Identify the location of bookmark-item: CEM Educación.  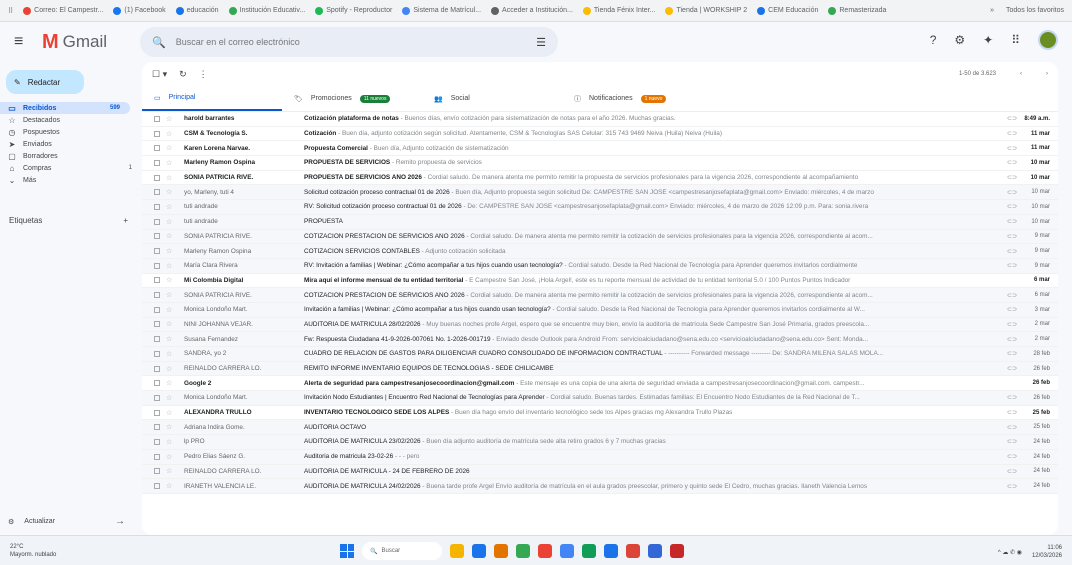
(787, 10).